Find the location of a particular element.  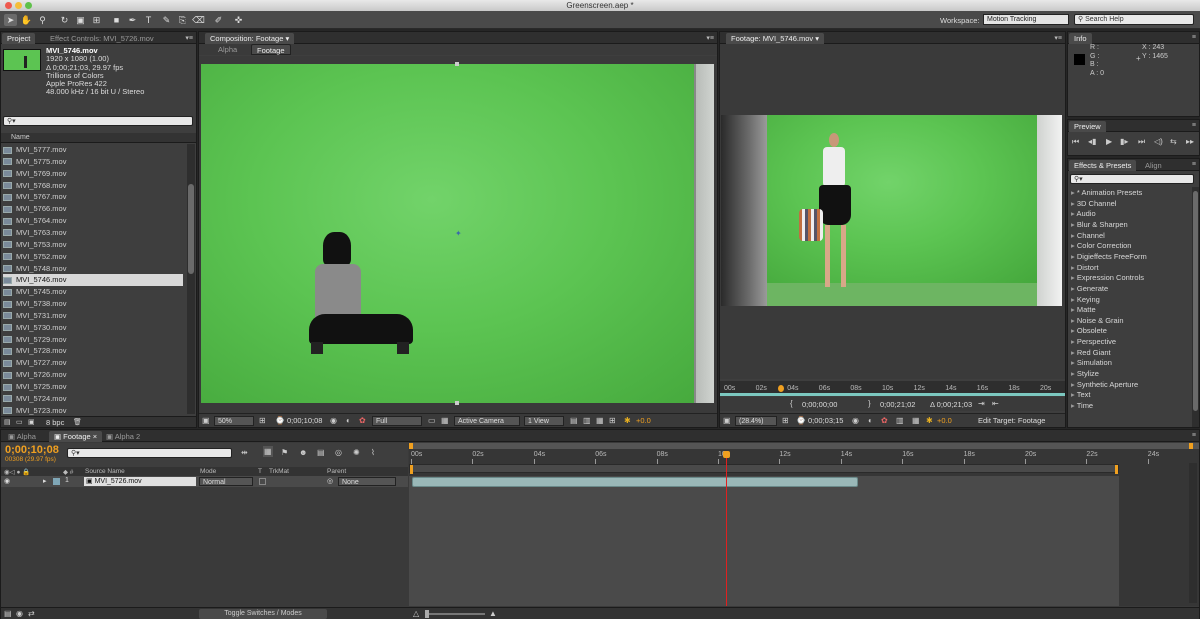

exposure-icon: ✱ is located at coordinates (627, 420).